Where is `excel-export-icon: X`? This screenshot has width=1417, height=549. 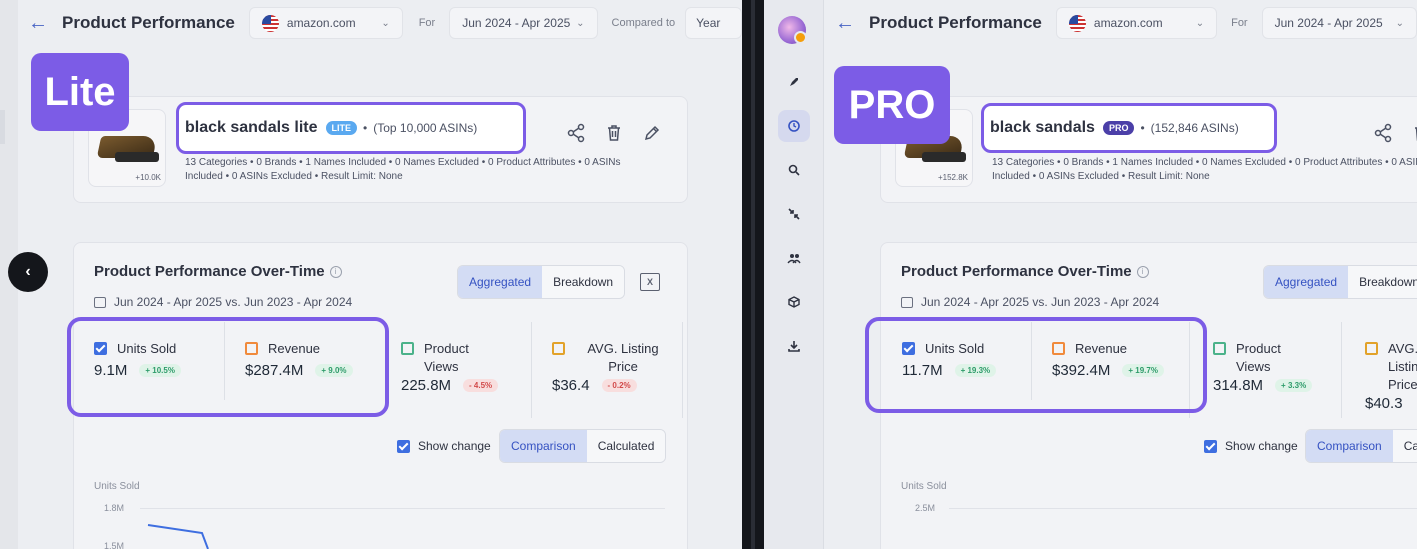 excel-export-icon: X is located at coordinates (650, 282).